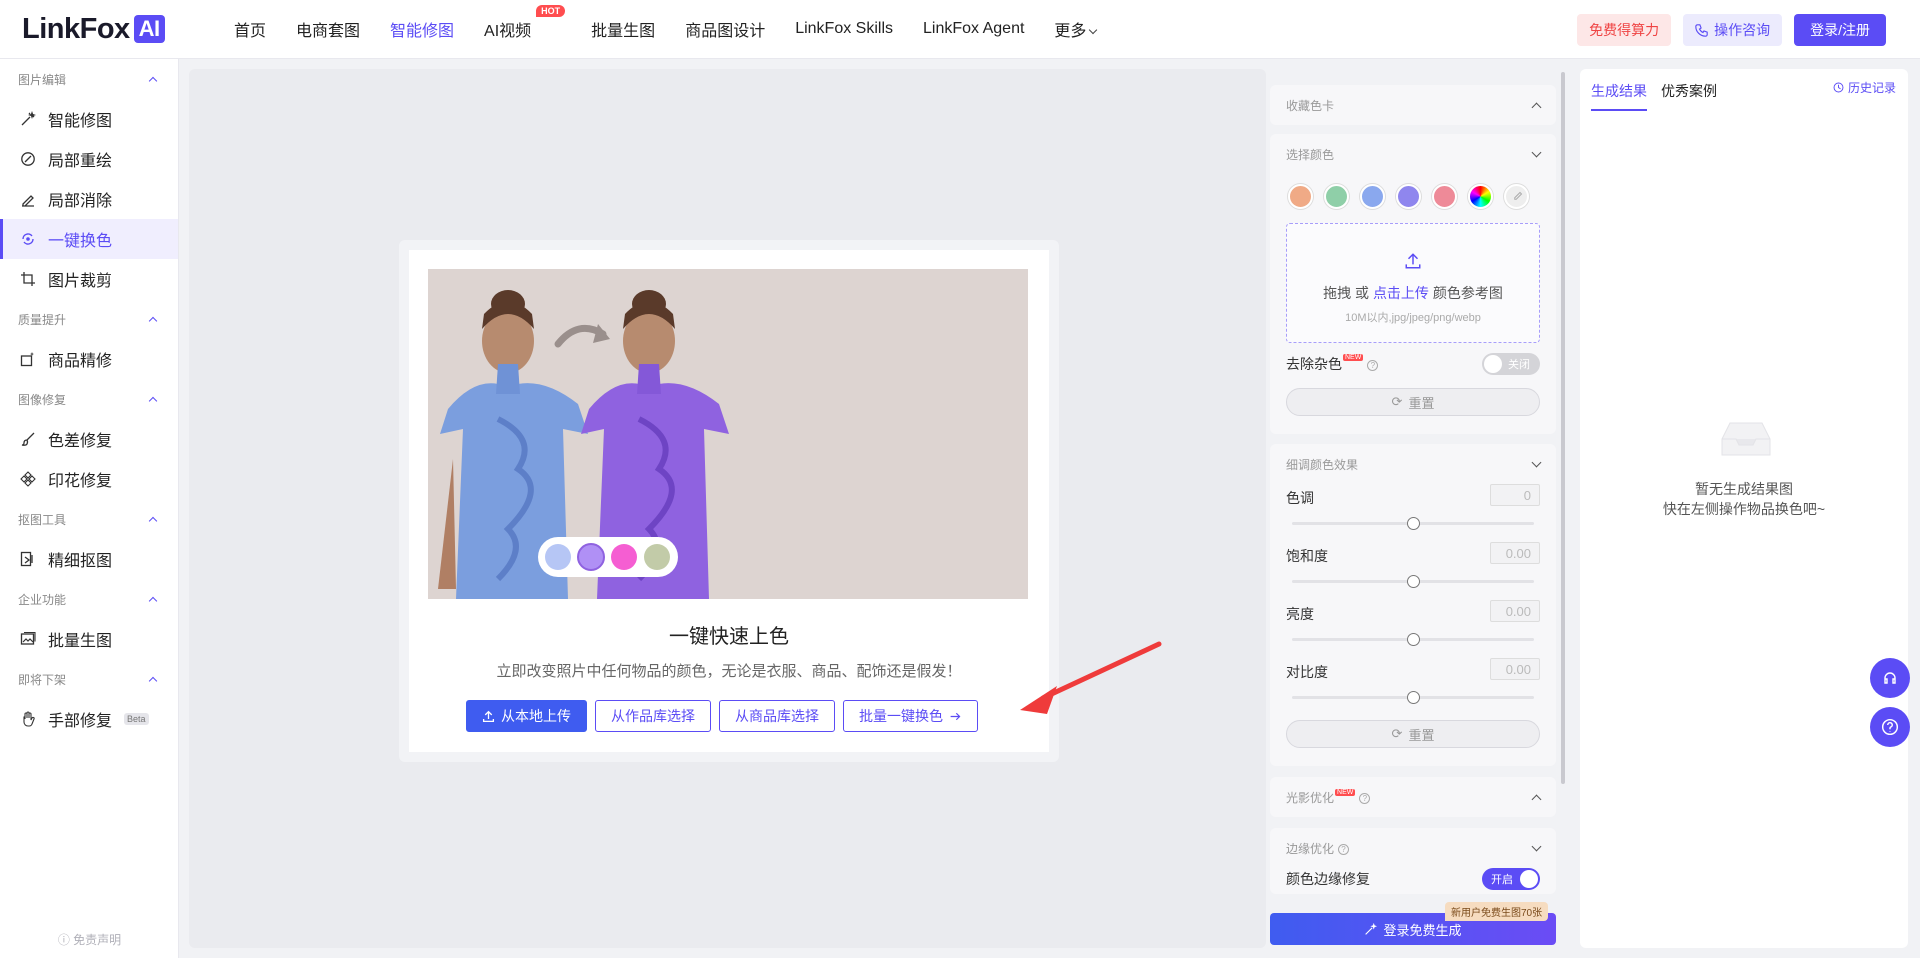 The width and height of the screenshot is (1920, 958). Describe the element at coordinates (1413, 105) in the screenshot. I see `saved-colors-section: 收藏色卡` at that location.